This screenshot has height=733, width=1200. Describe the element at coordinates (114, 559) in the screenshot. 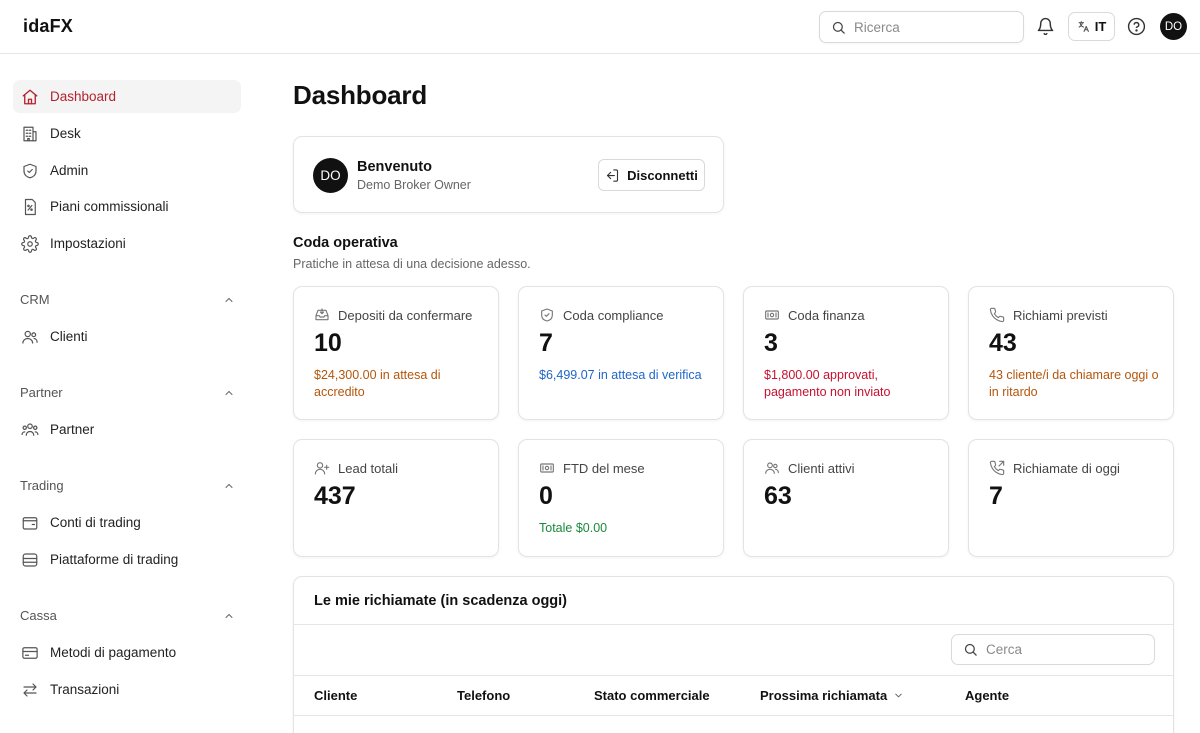

I see `sidebar-item-label: Piattaforme di trading` at that location.